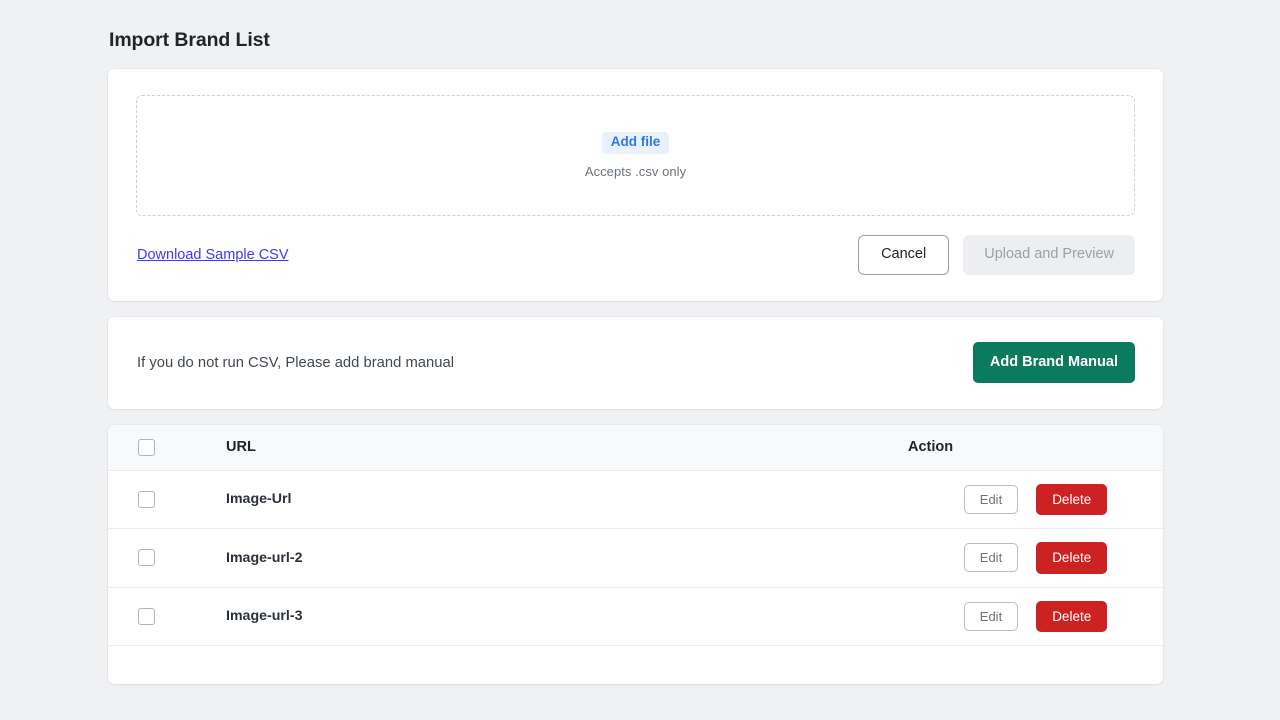  What do you see at coordinates (1049, 255) in the screenshot?
I see `upload-and-preview-button: Upload and Preview` at bounding box center [1049, 255].